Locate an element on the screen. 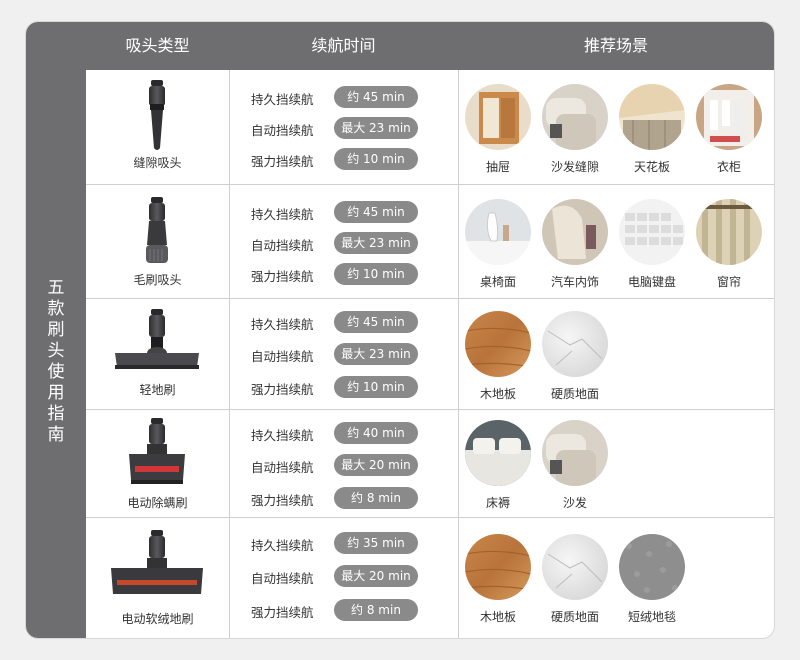 This screenshot has height=660, width=800. light-floor-brush-icon is located at coordinates (157, 339).